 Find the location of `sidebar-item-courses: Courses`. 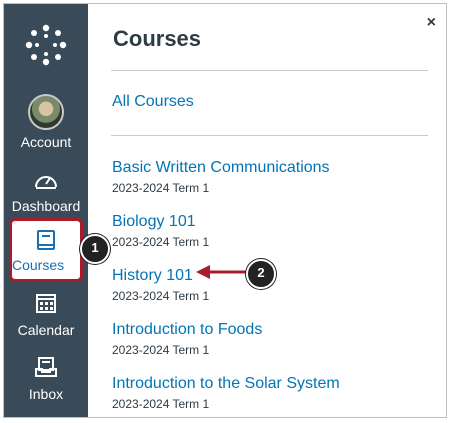

sidebar-item-courses: Courses is located at coordinates (46, 250).